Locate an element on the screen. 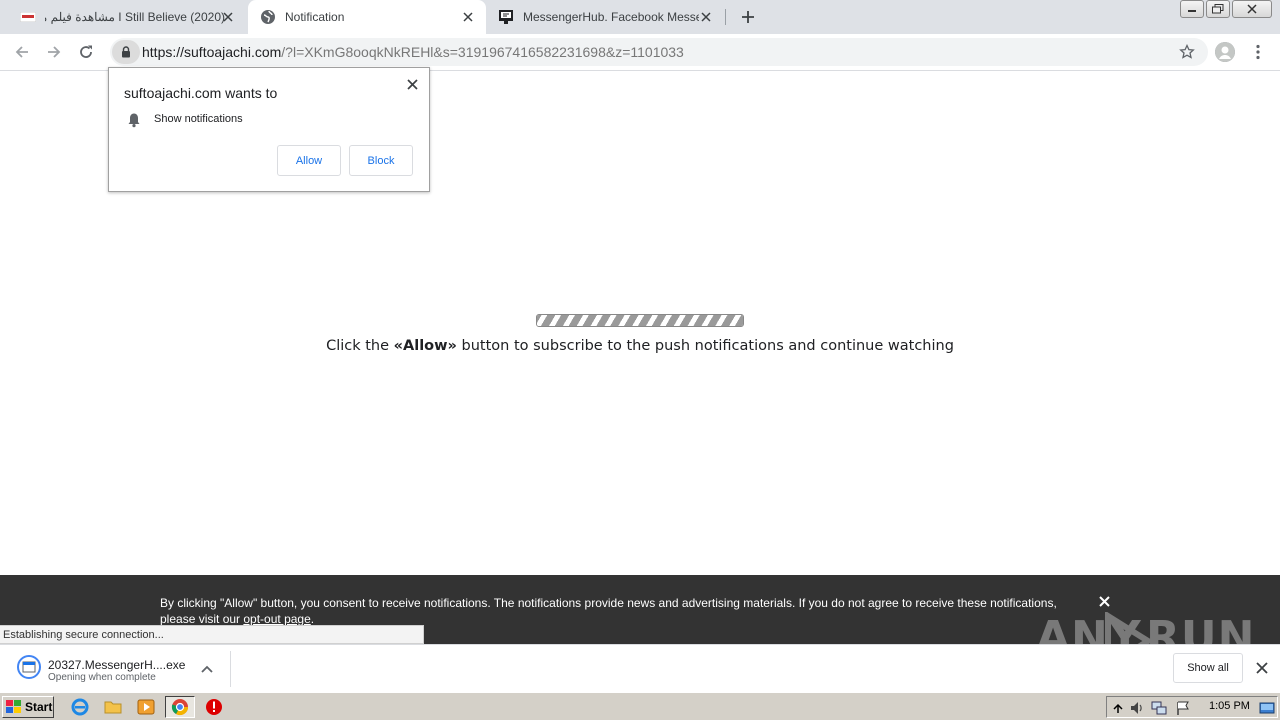  progress-fill is located at coordinates (640, 320).